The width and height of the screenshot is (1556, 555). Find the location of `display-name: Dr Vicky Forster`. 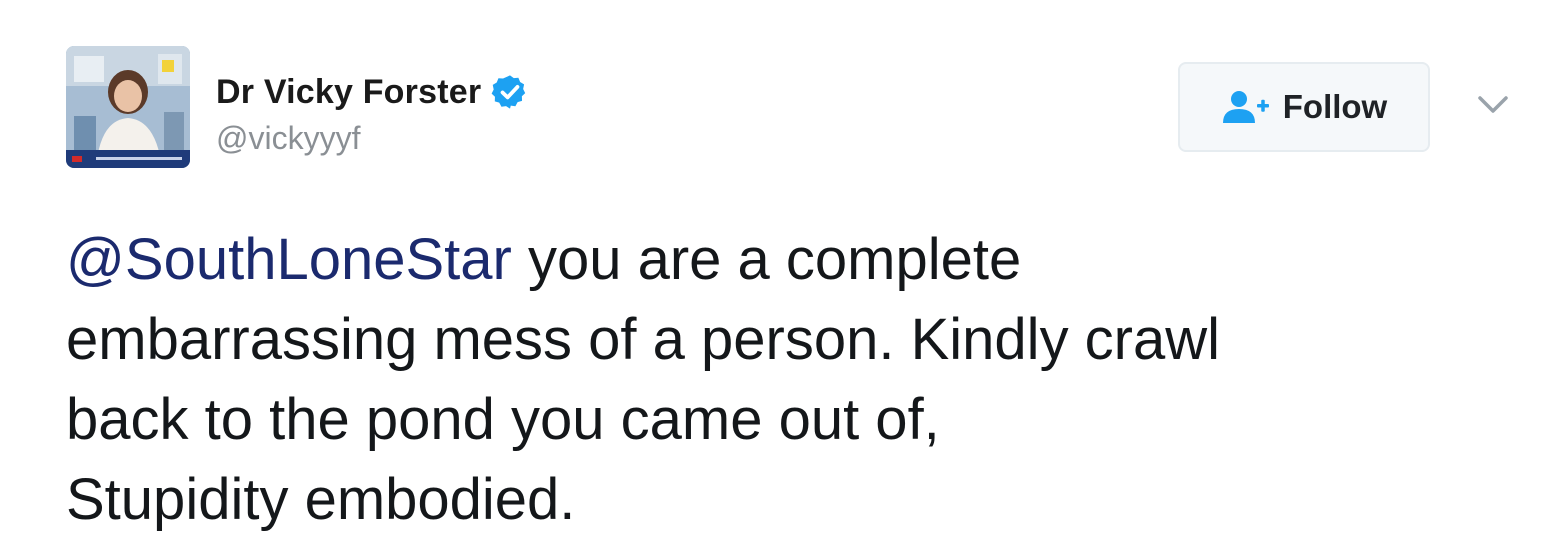

display-name: Dr Vicky Forster is located at coordinates (348, 92).